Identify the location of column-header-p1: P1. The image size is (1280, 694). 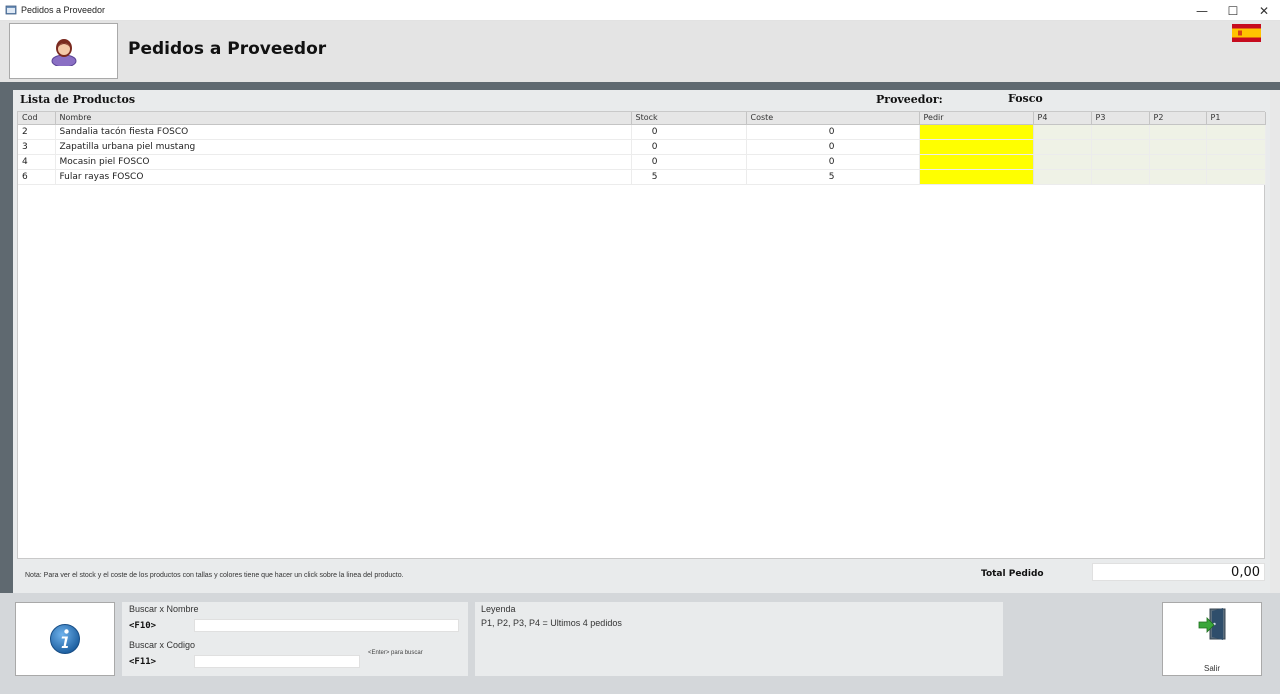
(1236, 118).